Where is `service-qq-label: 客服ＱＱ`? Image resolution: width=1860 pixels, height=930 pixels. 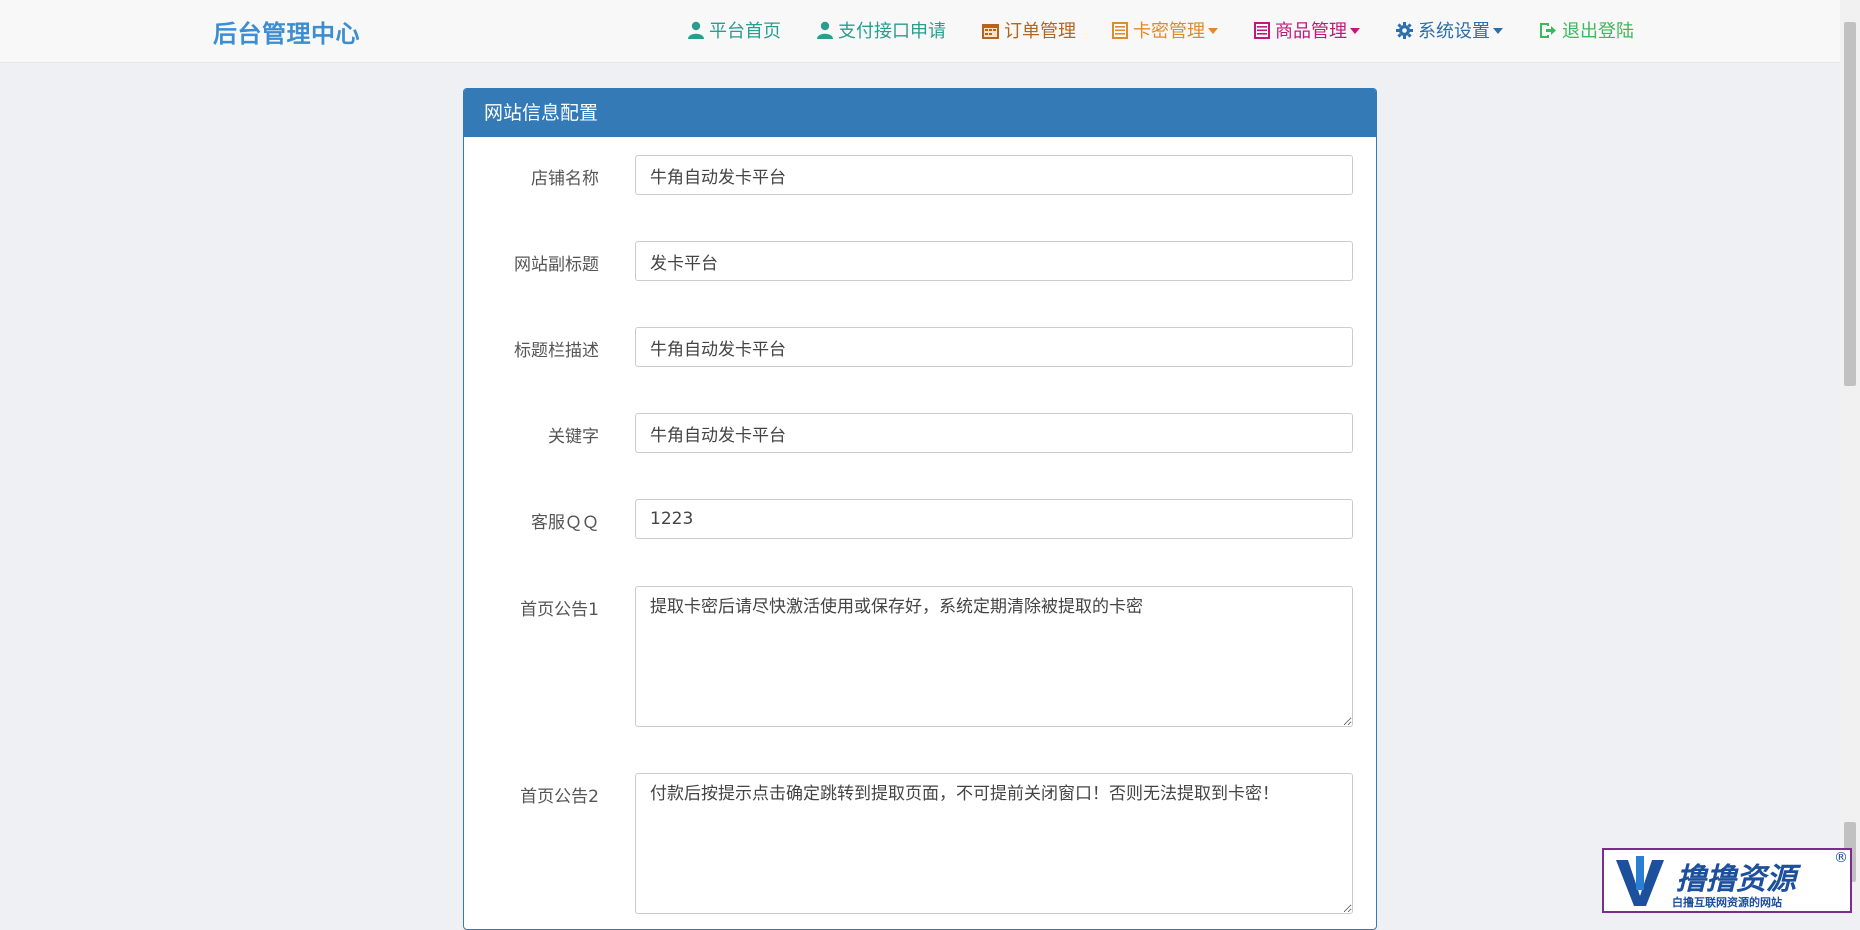
service-qq-label: 客服ＱＱ is located at coordinates (565, 523).